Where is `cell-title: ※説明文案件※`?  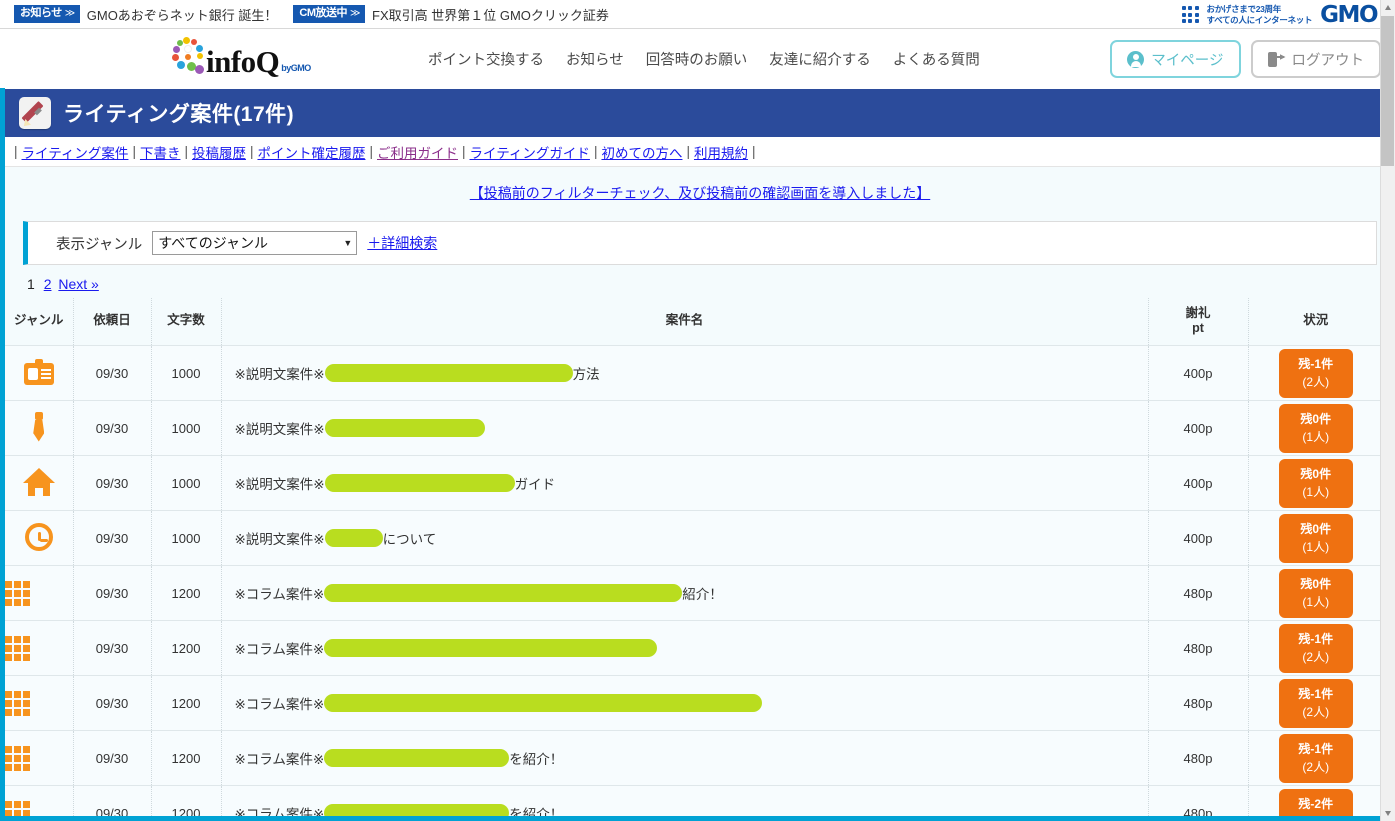
cell-title: ※説明文案件※ is located at coordinates (685, 428).